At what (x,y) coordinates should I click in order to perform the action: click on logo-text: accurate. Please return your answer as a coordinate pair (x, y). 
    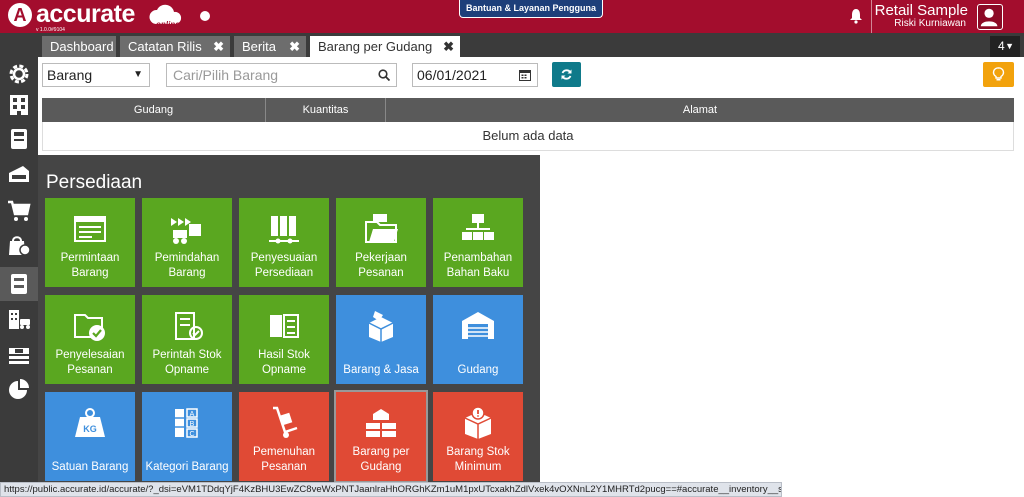
    Looking at the image, I should click on (85, 14).